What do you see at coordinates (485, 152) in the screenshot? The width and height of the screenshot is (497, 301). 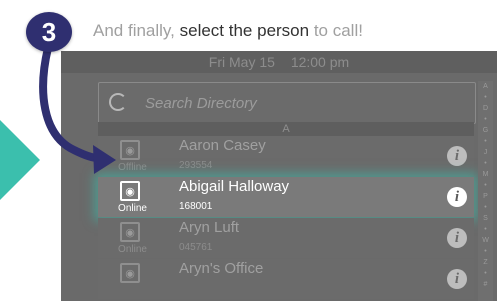 I see `index-letter: J` at bounding box center [485, 152].